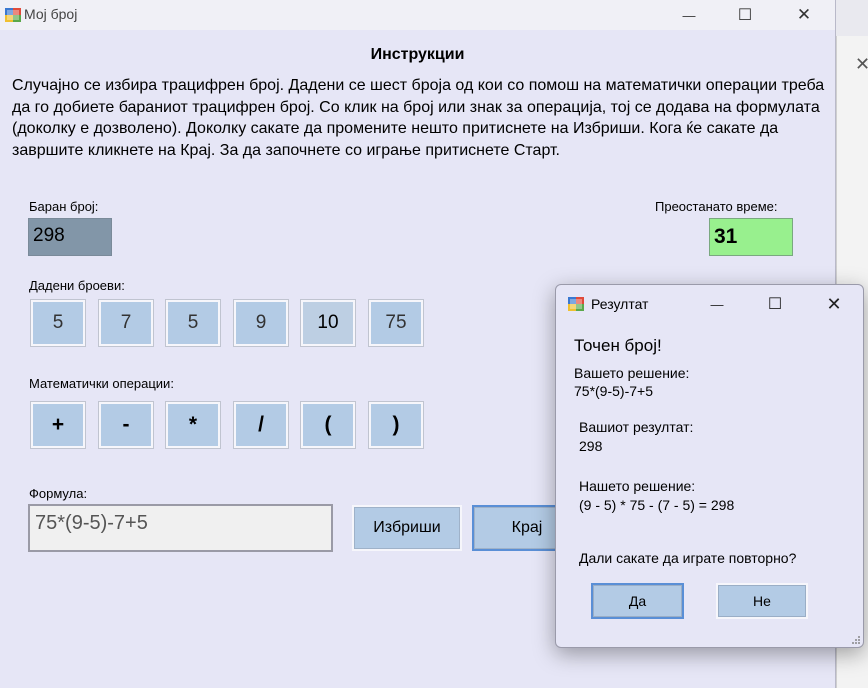 The width and height of the screenshot is (868, 688). Describe the element at coordinates (689, 15) in the screenshot. I see `minimize-icon: —` at that location.